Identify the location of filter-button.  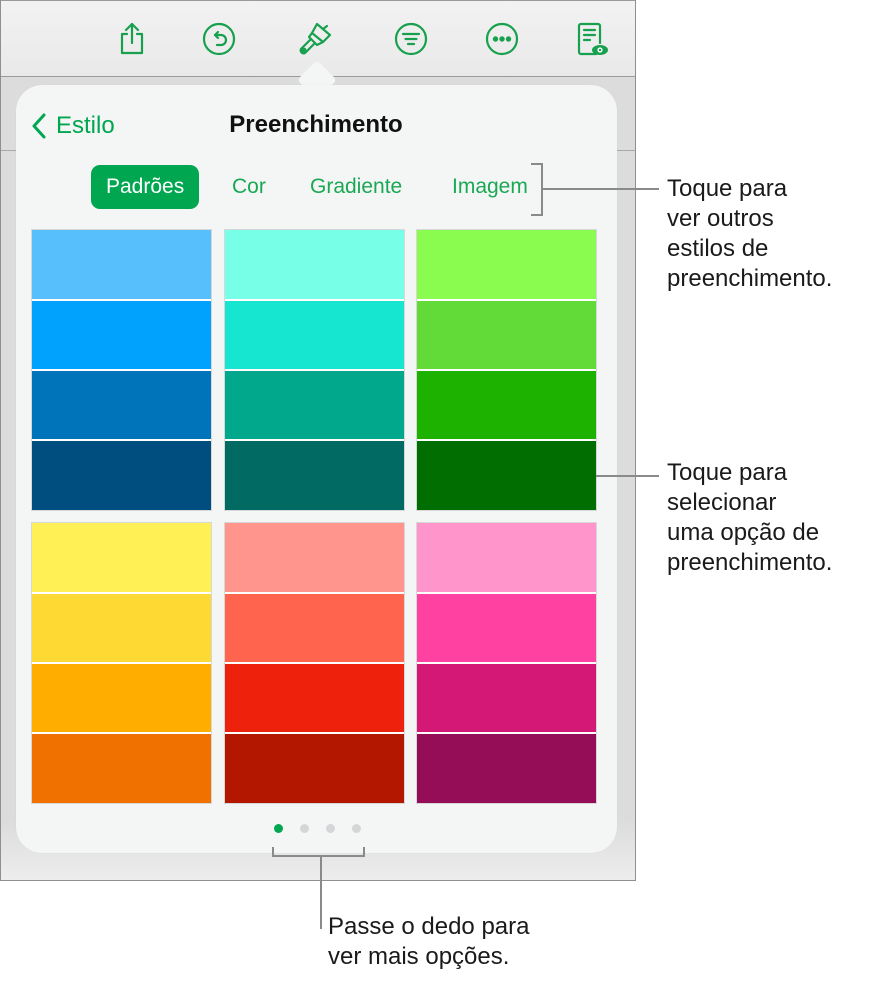
(411, 39).